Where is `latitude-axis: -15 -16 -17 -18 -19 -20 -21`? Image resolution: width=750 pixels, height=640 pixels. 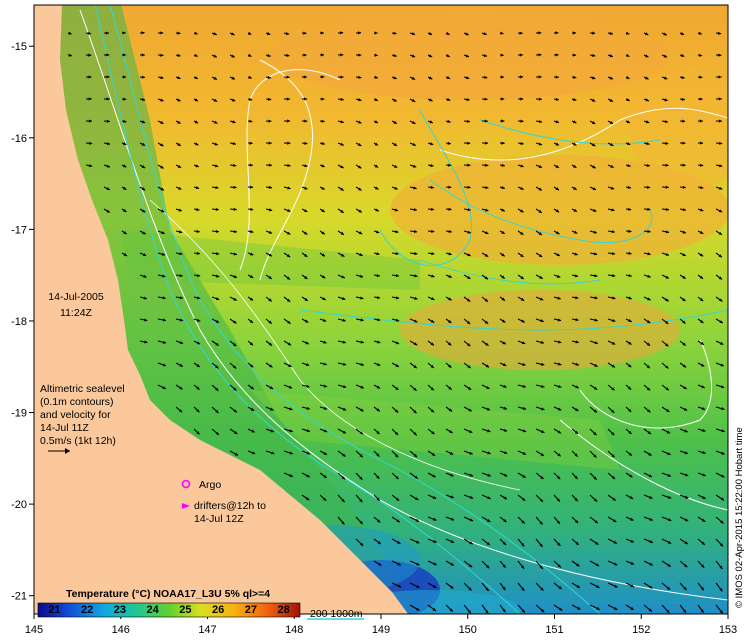 latitude-axis: -15 -16 -17 -18 -19 -20 -21 is located at coordinates (22, 322).